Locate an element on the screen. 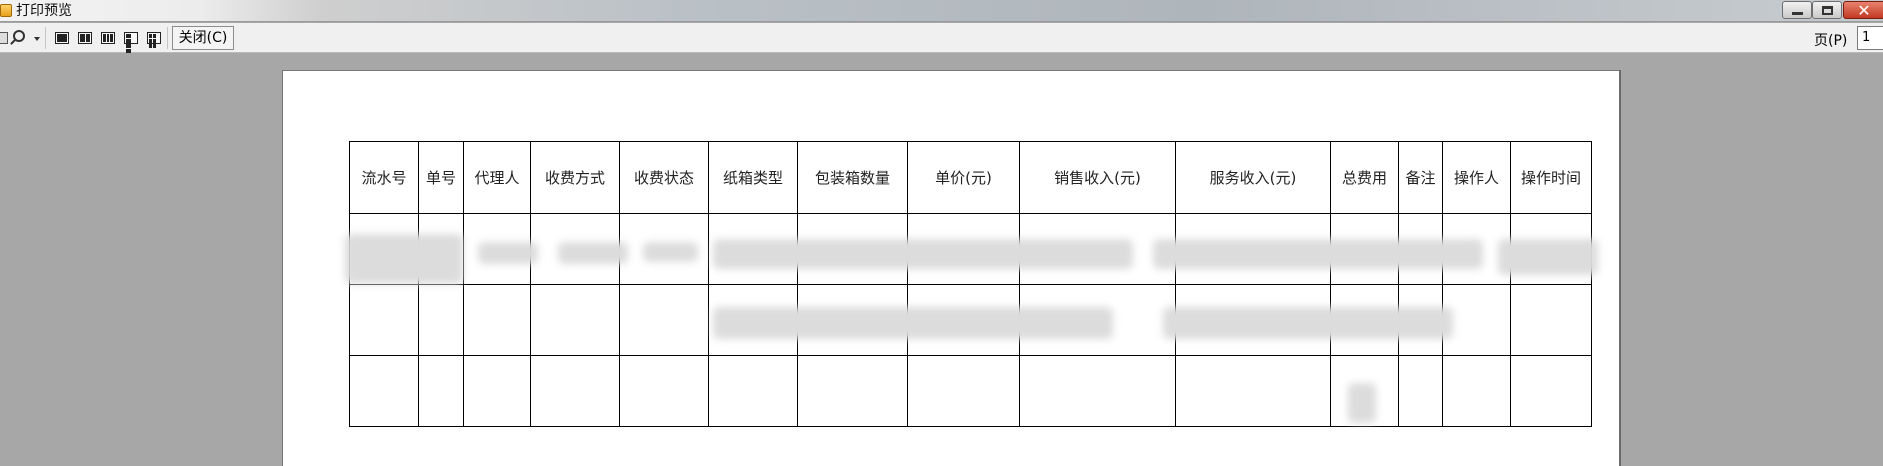 This screenshot has width=1883, height=466. close-button: 关闭(C) is located at coordinates (203, 38).